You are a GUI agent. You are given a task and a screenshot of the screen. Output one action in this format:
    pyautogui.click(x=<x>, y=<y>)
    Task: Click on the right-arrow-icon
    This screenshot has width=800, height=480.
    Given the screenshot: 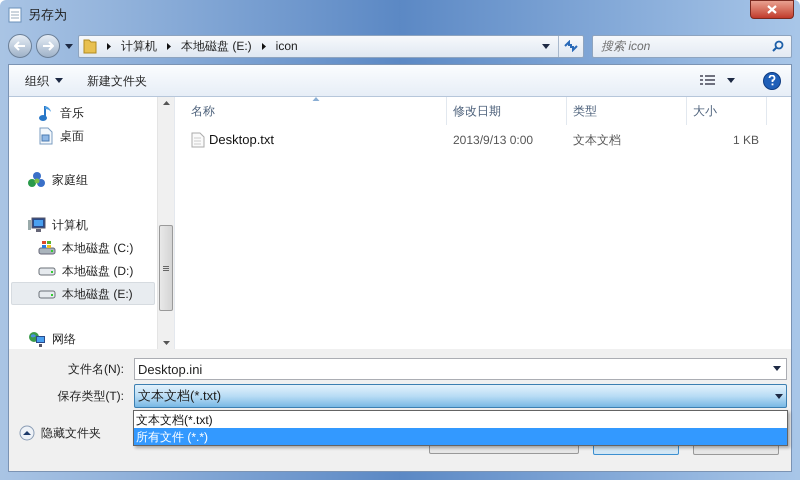 What is the action you would take?
    pyautogui.click(x=48, y=46)
    